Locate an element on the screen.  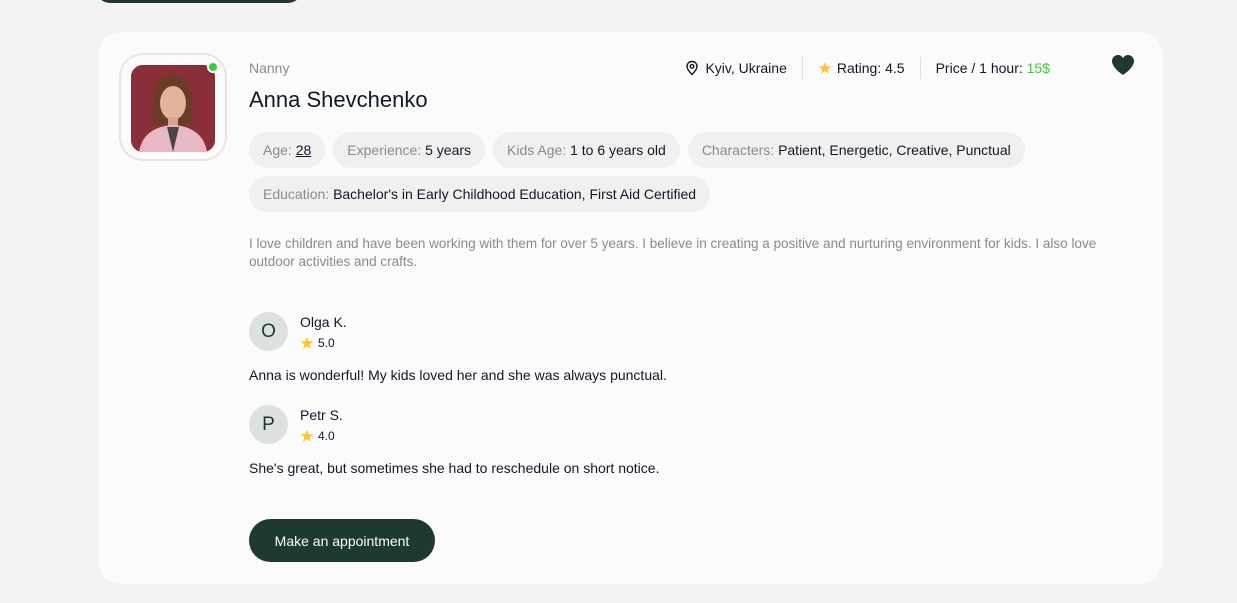
chip-experience: Experience: 5 years is located at coordinates (409, 150).